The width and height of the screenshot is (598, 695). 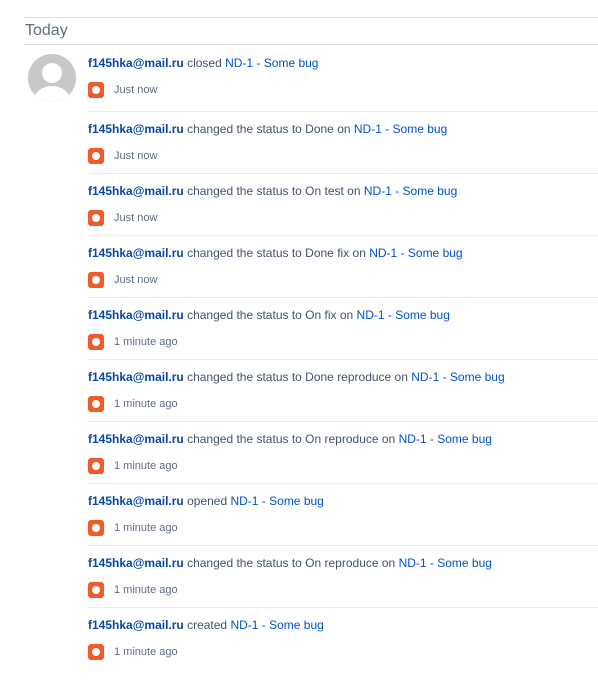 I want to click on default-user-avatar-icon, so click(x=52, y=78).